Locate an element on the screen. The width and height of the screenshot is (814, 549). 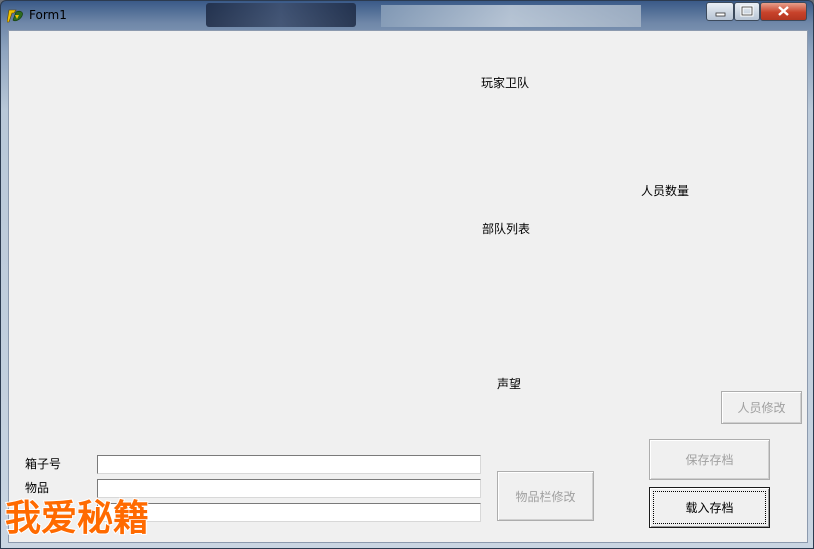
modify-member-label: 人员修改 is located at coordinates (761, 408).